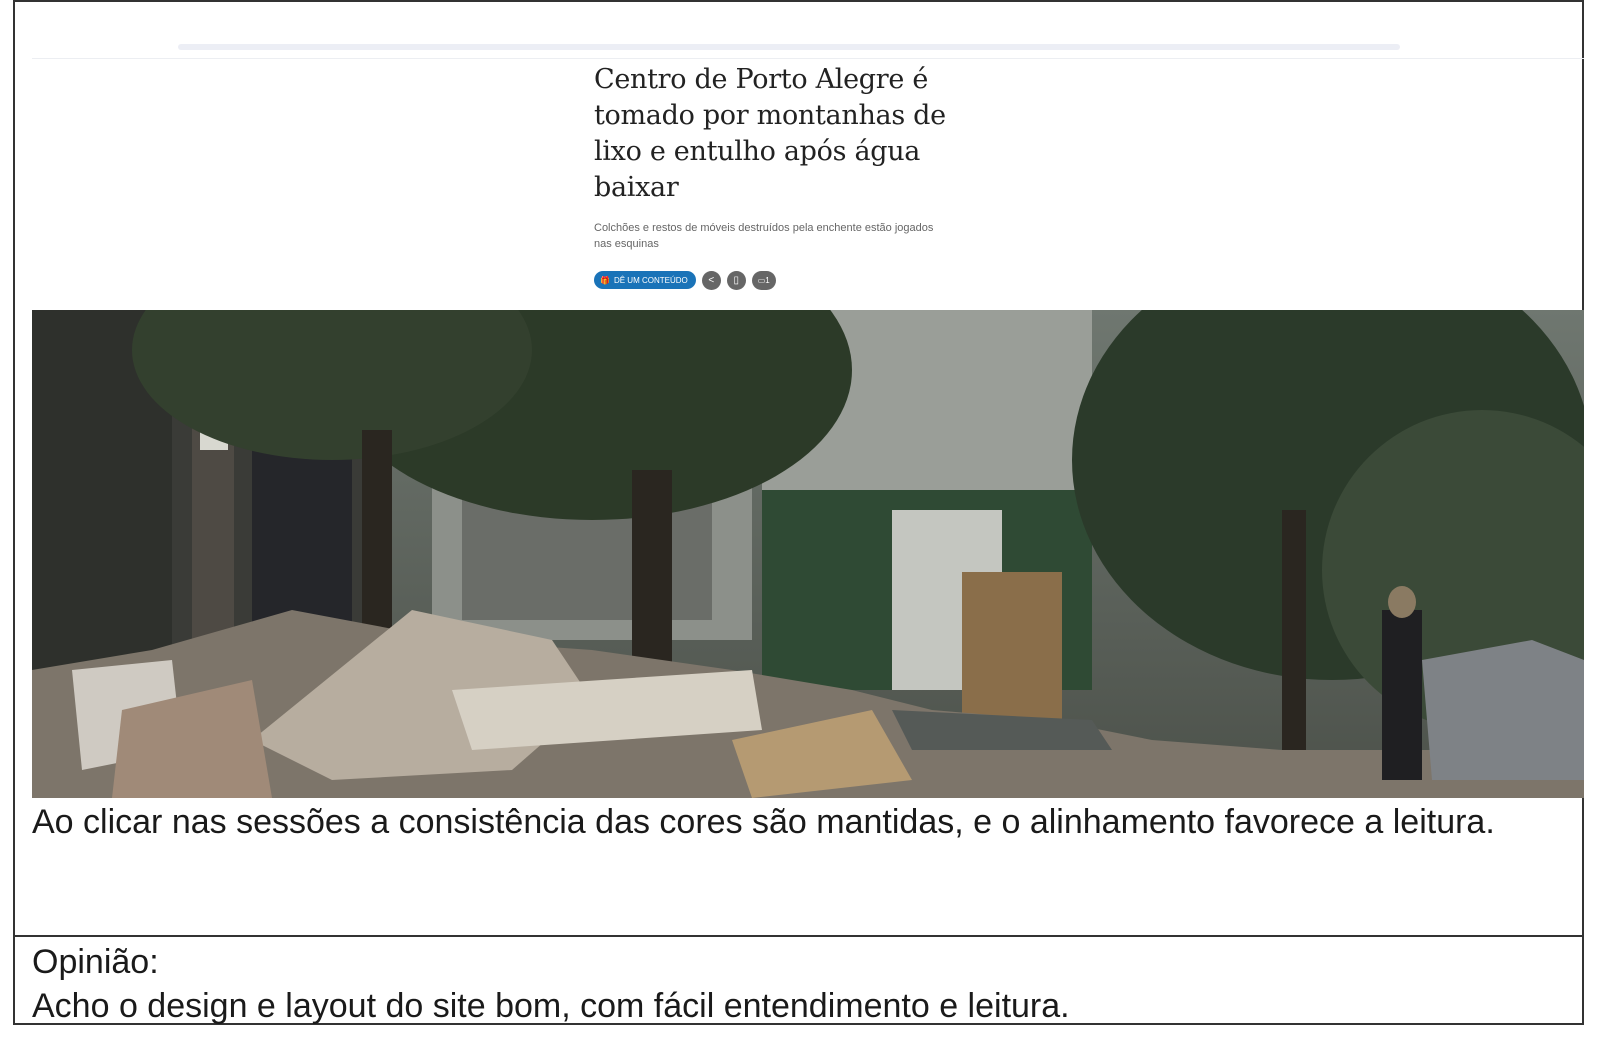 The width and height of the screenshot is (1600, 1053). Describe the element at coordinates (808, 58) in the screenshot. I see `header-divider` at that location.